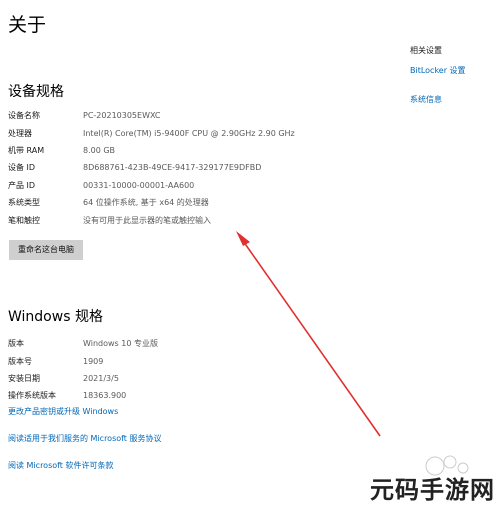  What do you see at coordinates (432, 490) in the screenshot?
I see `watermark-text: 元码手游网` at bounding box center [432, 490].